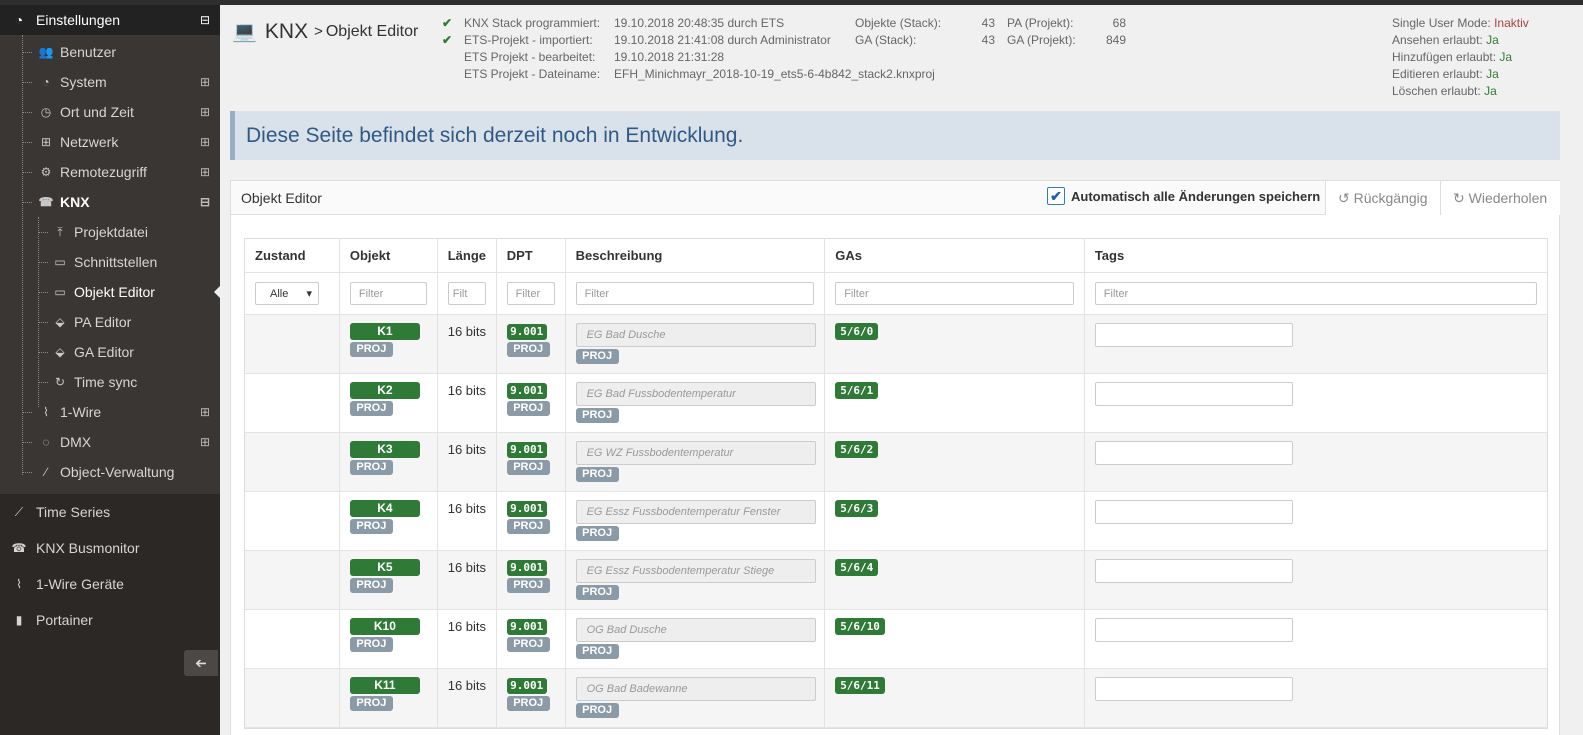 The image size is (1583, 735). I want to click on description-input: OG Bad Dusche, so click(695, 630).